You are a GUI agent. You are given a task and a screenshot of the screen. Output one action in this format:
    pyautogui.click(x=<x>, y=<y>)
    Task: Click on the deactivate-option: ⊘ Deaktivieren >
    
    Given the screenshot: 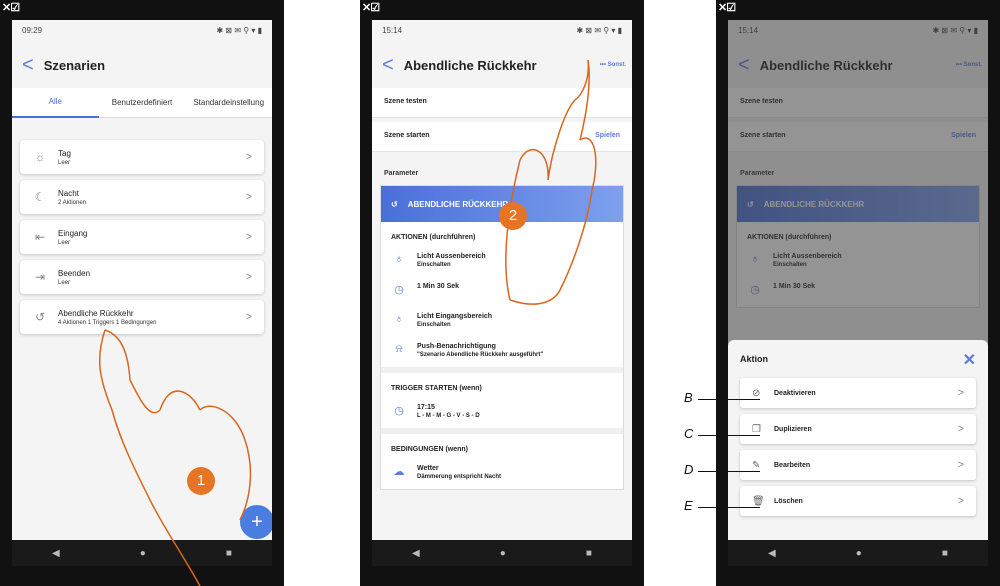 What is the action you would take?
    pyautogui.click(x=858, y=393)
    